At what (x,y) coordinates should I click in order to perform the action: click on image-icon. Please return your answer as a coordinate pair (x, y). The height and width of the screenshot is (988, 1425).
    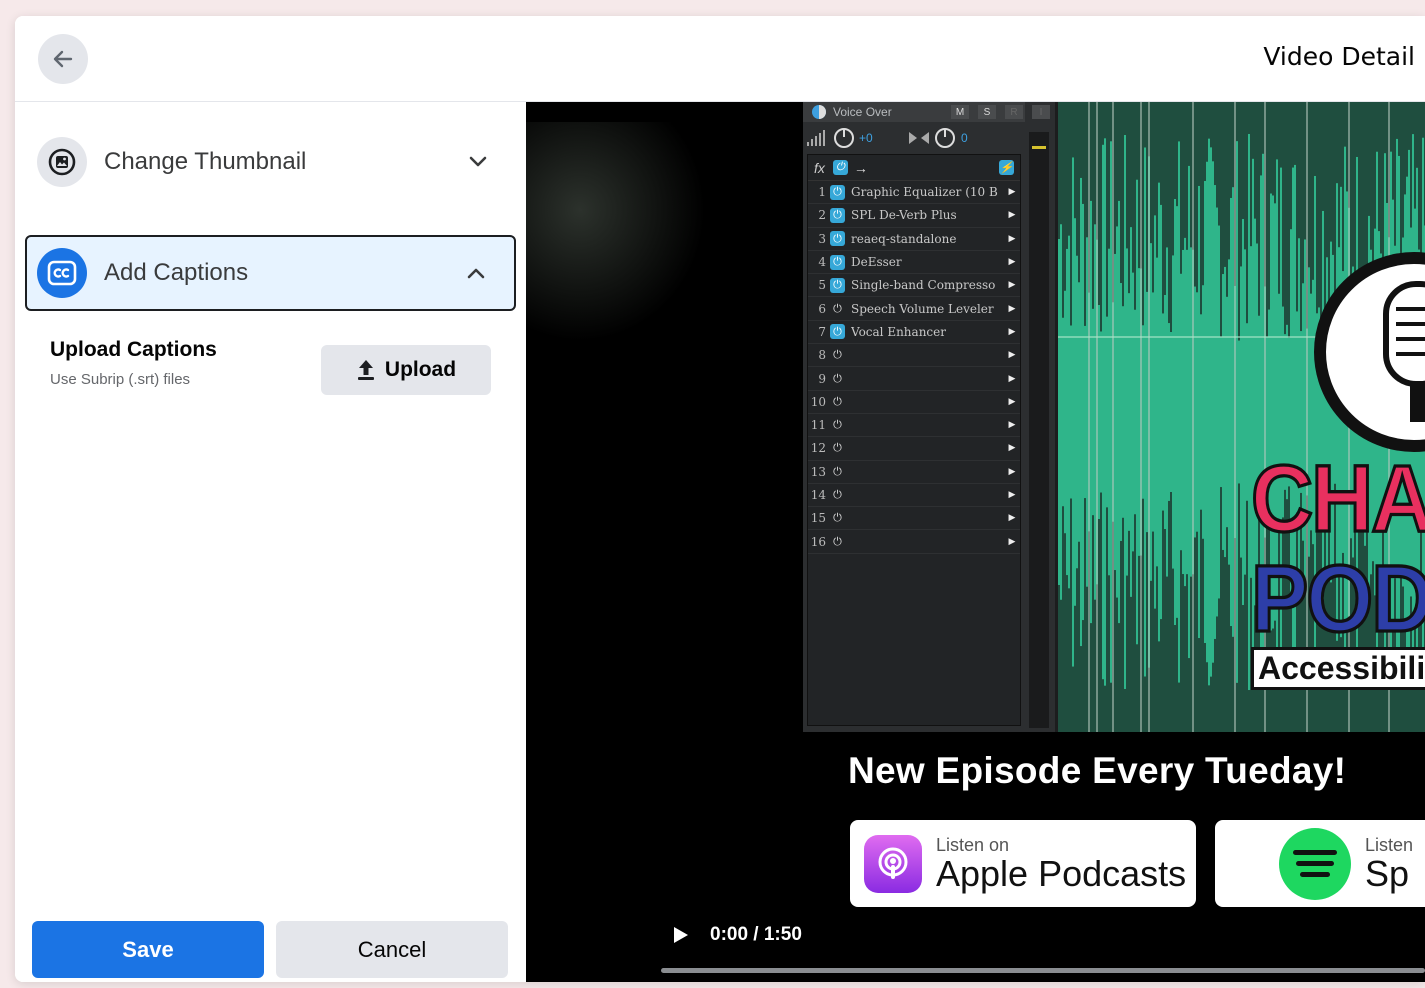
    Looking at the image, I should click on (62, 162).